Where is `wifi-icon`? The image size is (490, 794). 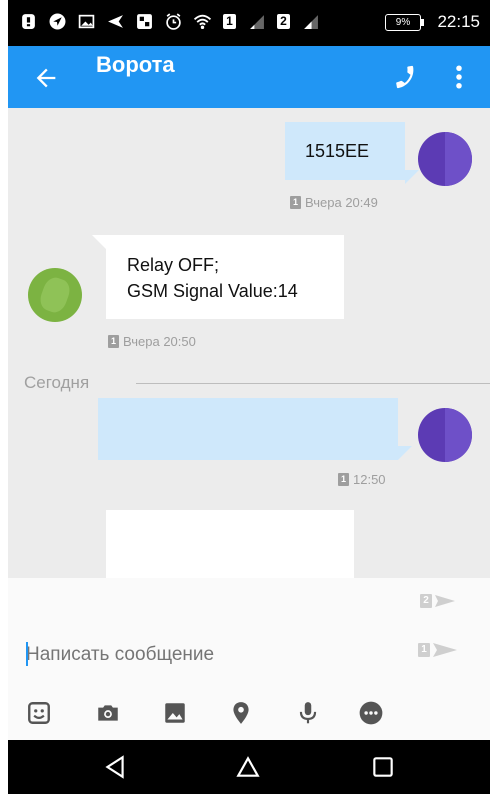 wifi-icon is located at coordinates (202, 21).